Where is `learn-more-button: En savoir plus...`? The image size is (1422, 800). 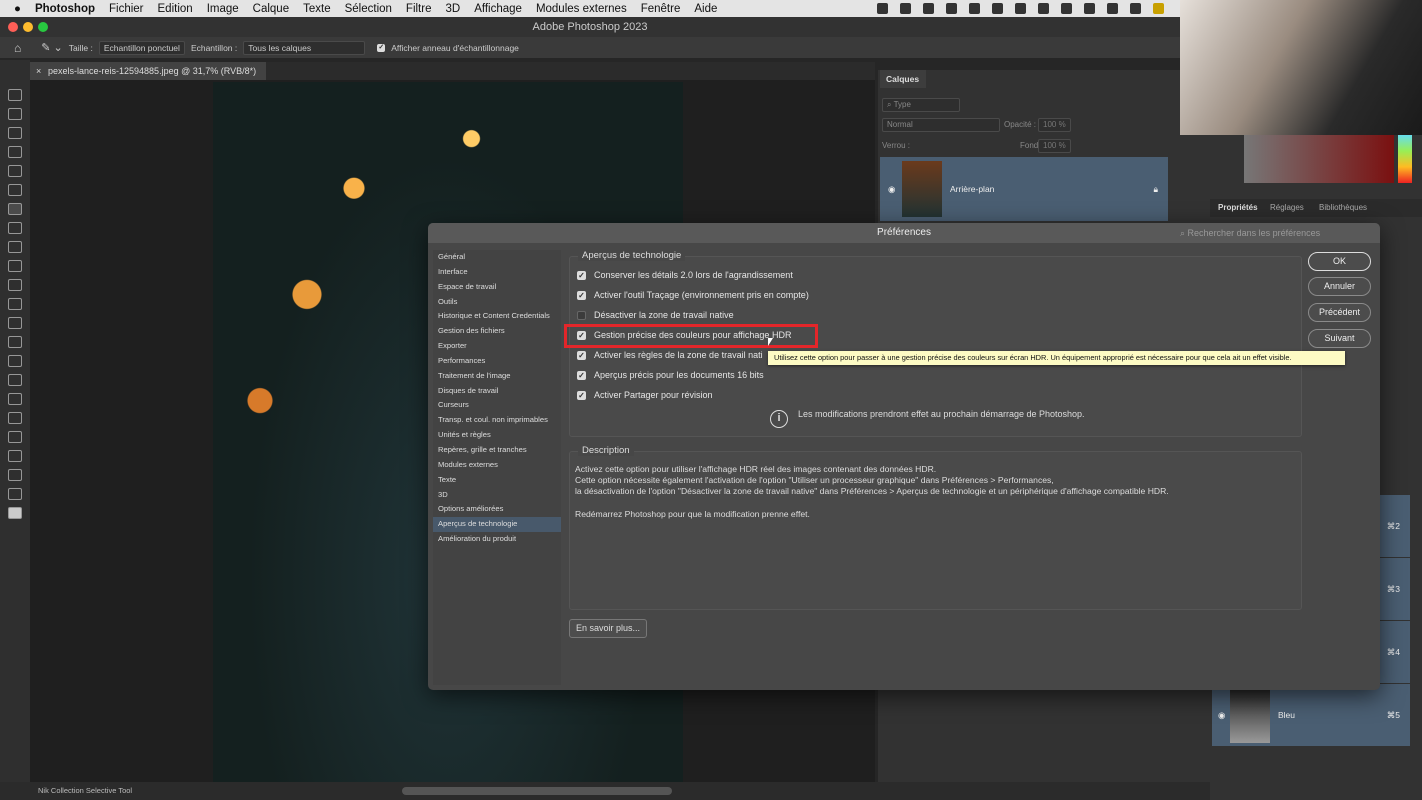
learn-more-button: En savoir plus... is located at coordinates (608, 628).